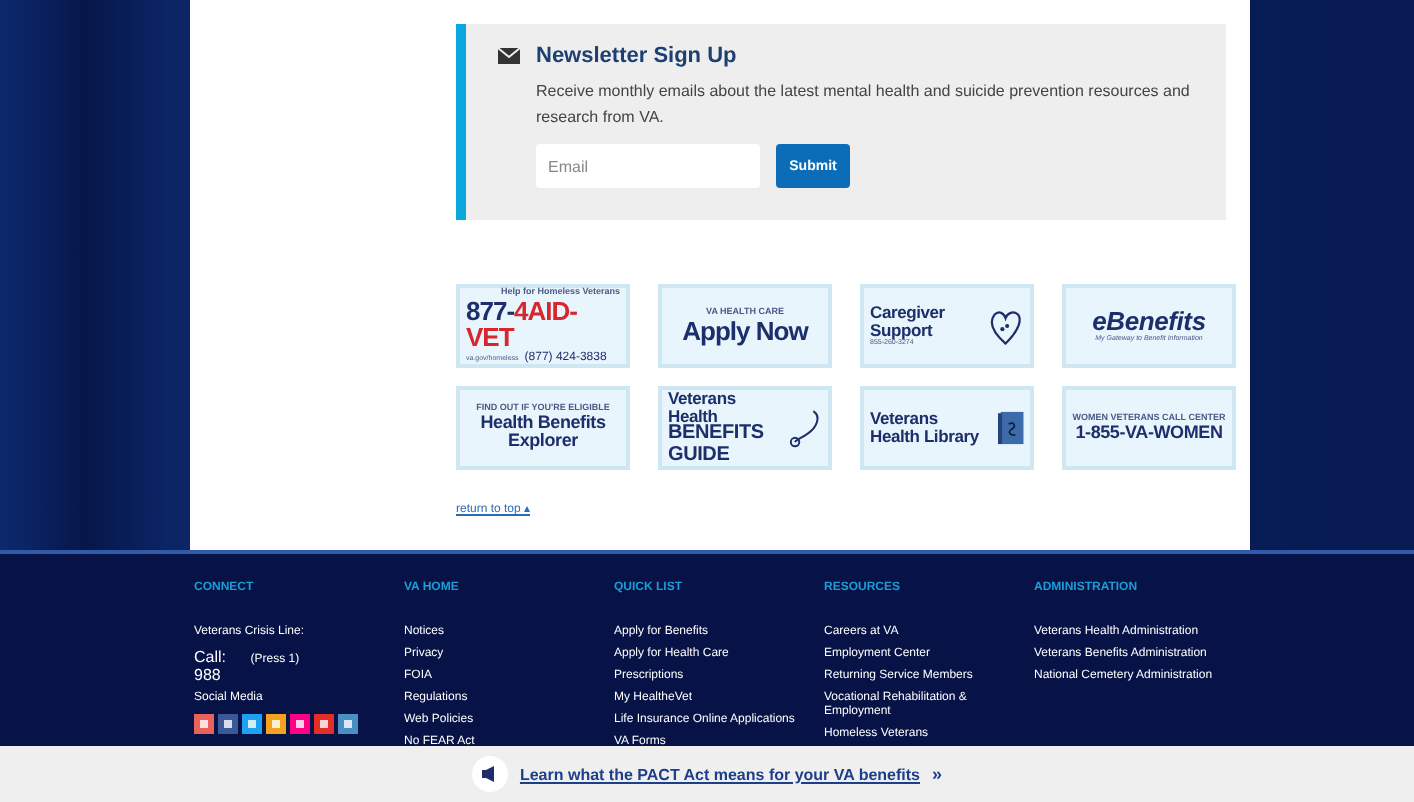 The height and width of the screenshot is (802, 1414). Describe the element at coordinates (925, 428) in the screenshot. I see `banner-title: Veterans Health Library` at that location.